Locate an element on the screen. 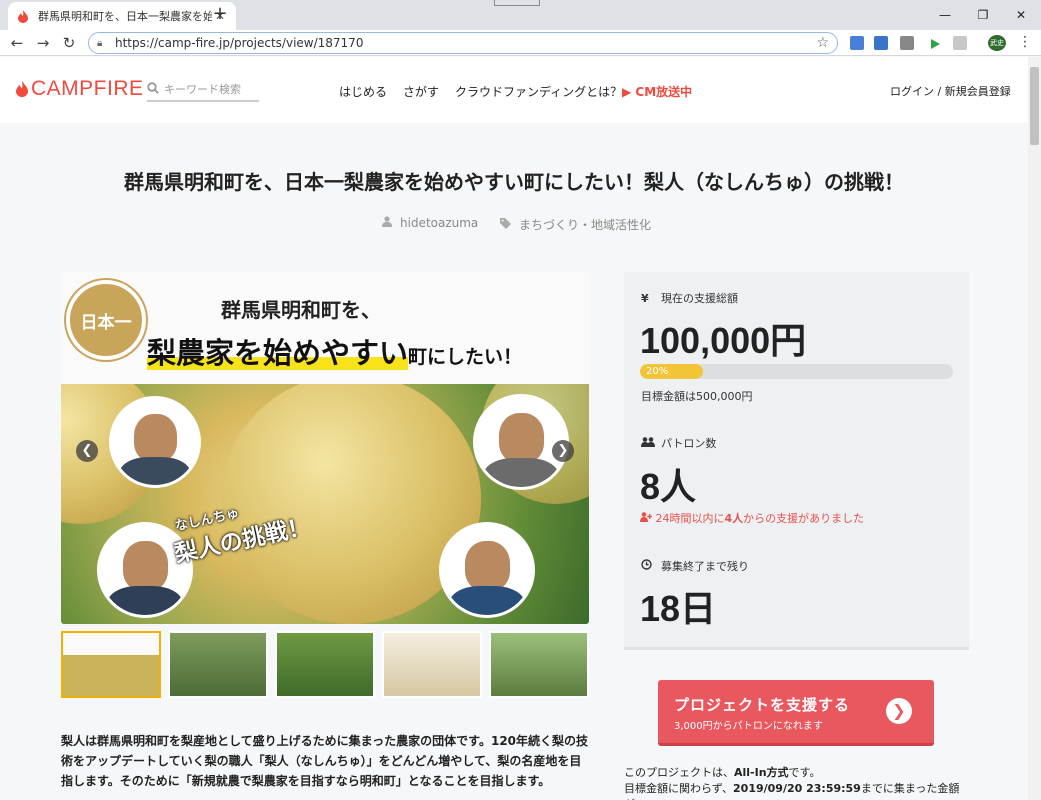  user-plus-icon is located at coordinates (648, 518).